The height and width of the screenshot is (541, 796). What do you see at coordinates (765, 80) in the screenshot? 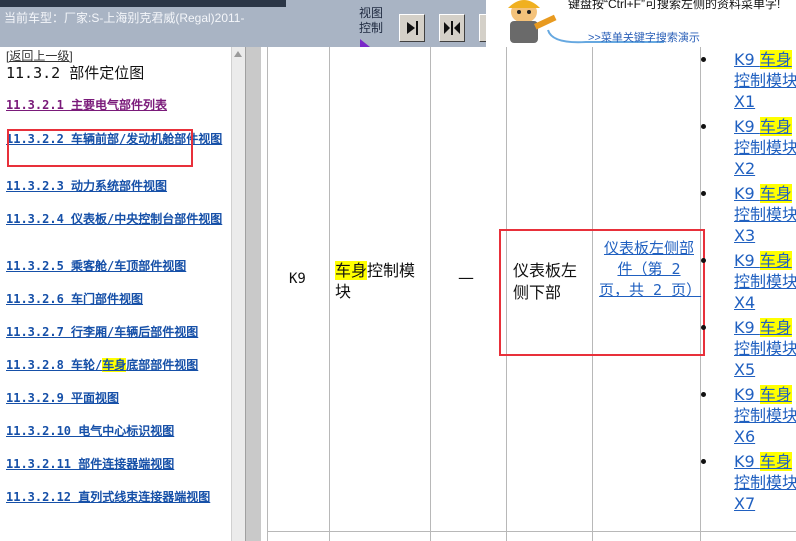
I see `connector-link: K9 车身 控制模块 X1` at bounding box center [765, 80].